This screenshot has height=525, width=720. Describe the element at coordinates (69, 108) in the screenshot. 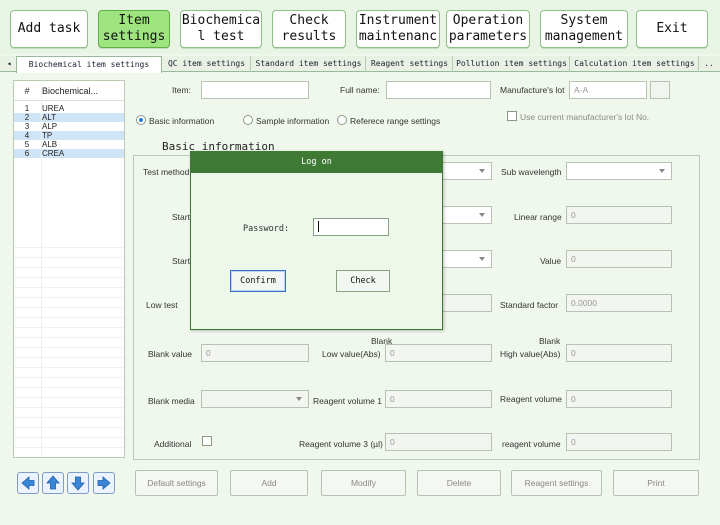

I see `list-item: 1 UREA` at that location.